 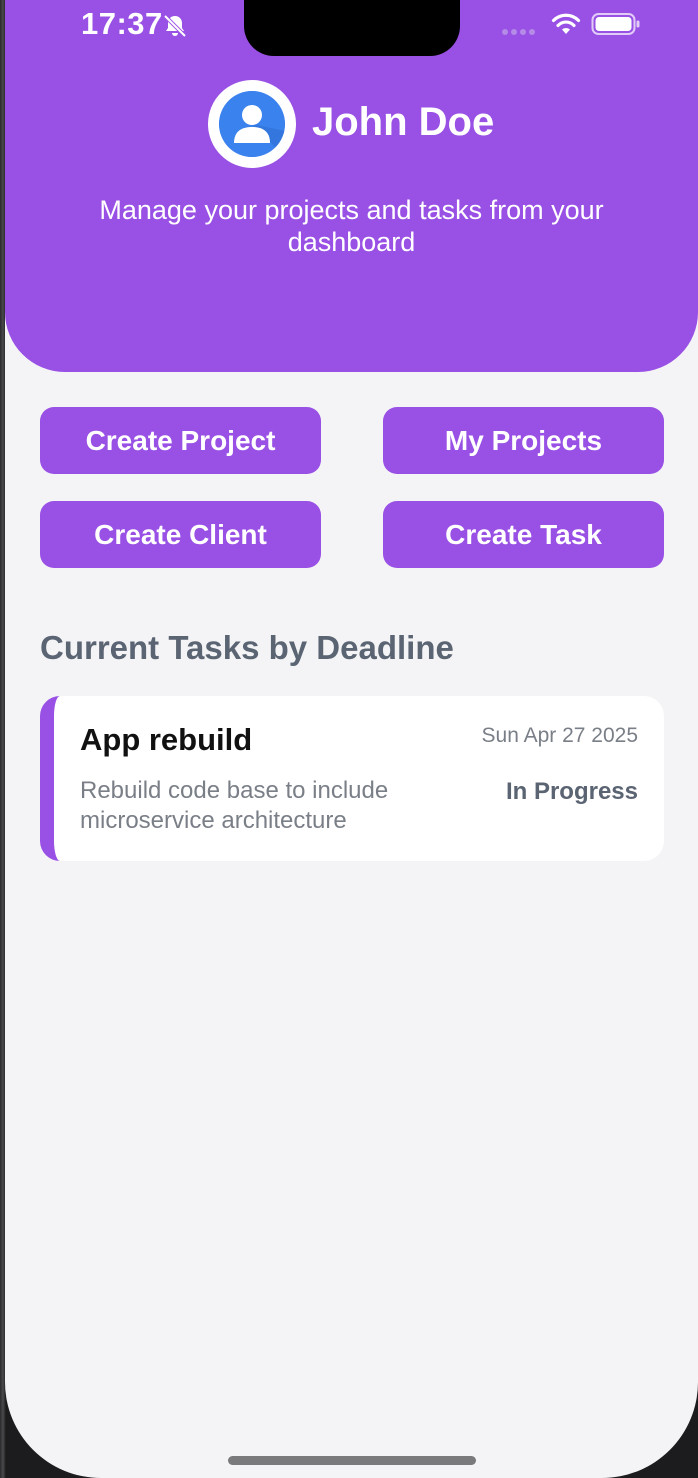 What do you see at coordinates (566, 23) in the screenshot?
I see `wifi-icon` at bounding box center [566, 23].